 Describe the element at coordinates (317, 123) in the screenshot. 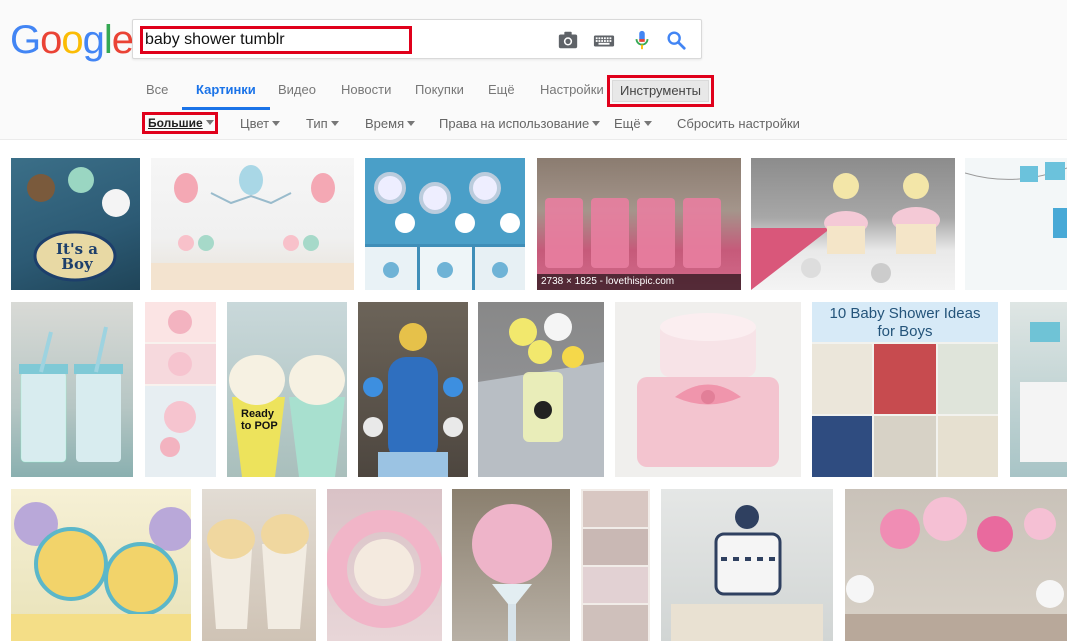

I see `filter-type-label: Тип` at that location.